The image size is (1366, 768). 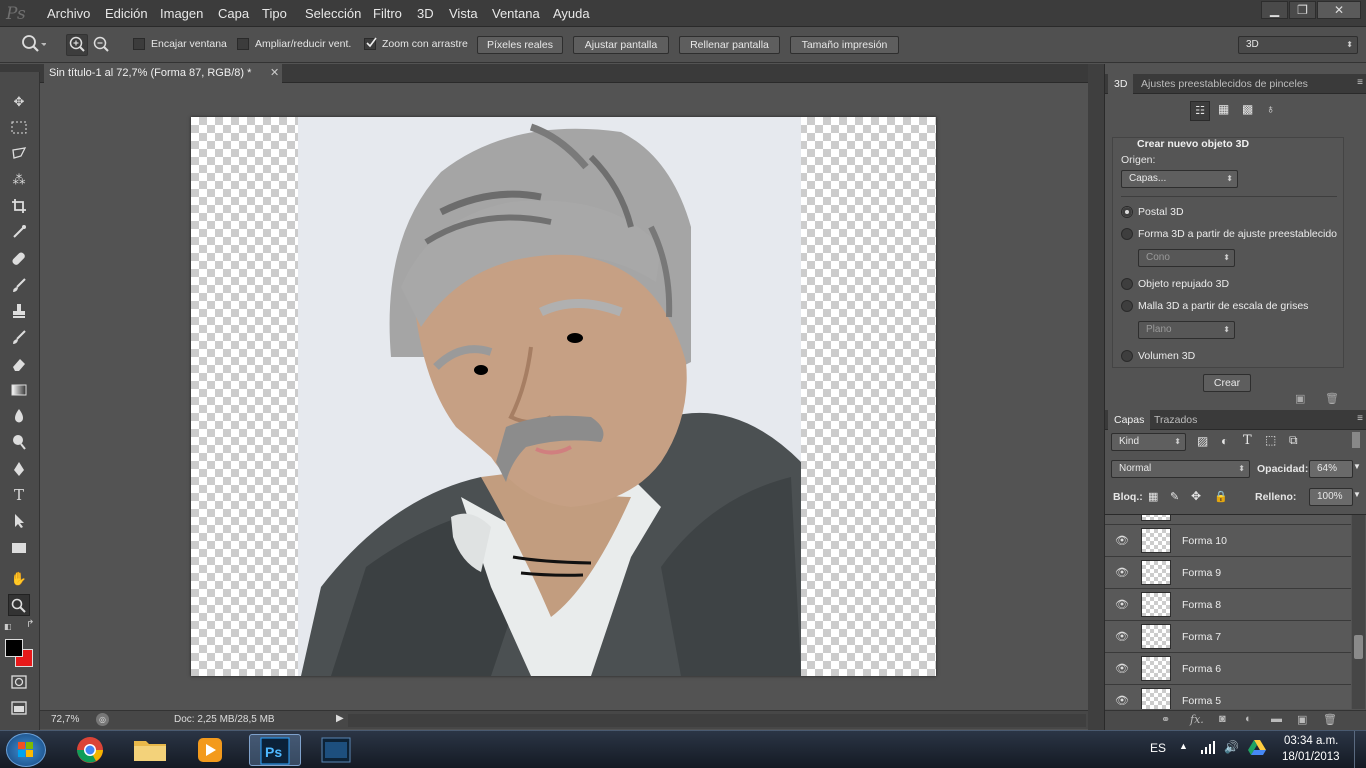 I want to click on tab-brush-presets: Ajustes preestablecidos de pinceles, so click(x=1224, y=84).